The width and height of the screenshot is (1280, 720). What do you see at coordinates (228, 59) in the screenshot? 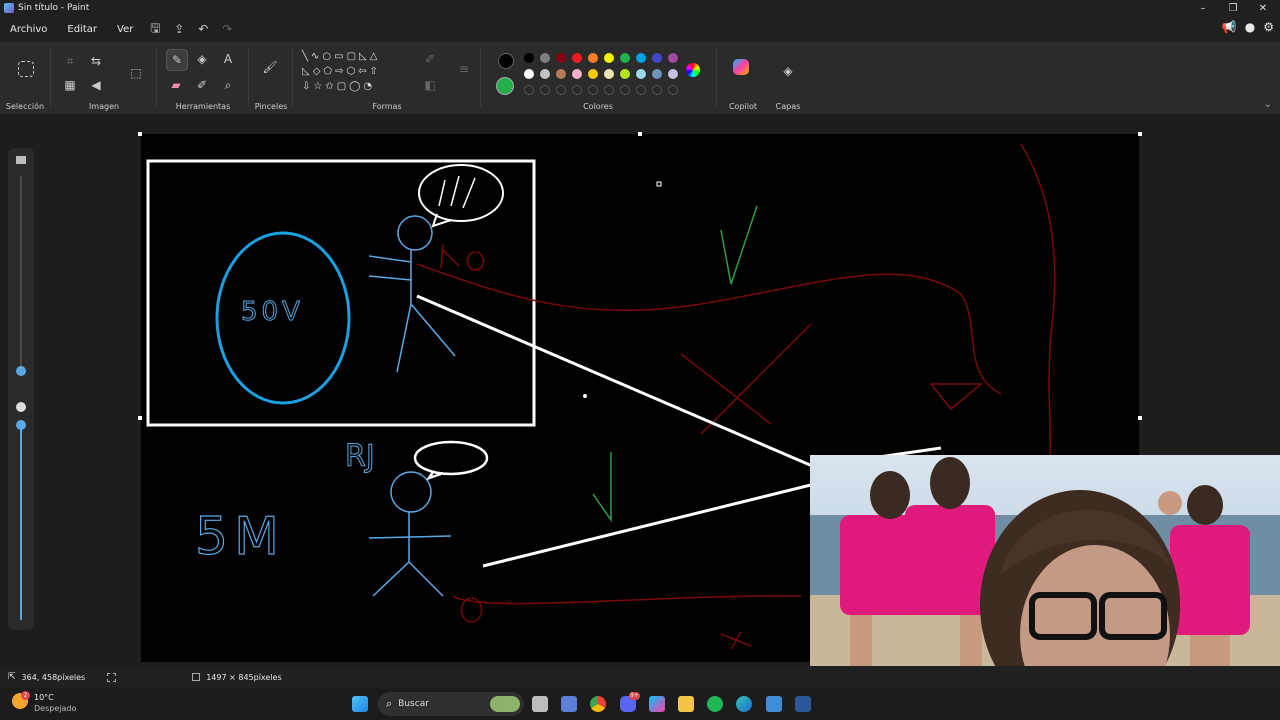
I see `text-tool-icon: A` at bounding box center [228, 59].